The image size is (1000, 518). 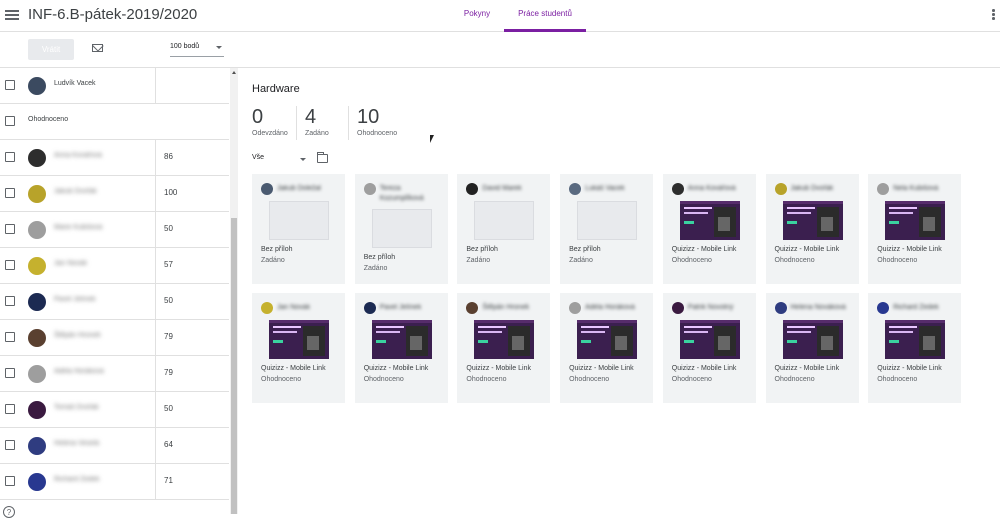 I want to click on student-row: Ludvík Vacek, so click(x=114, y=86).